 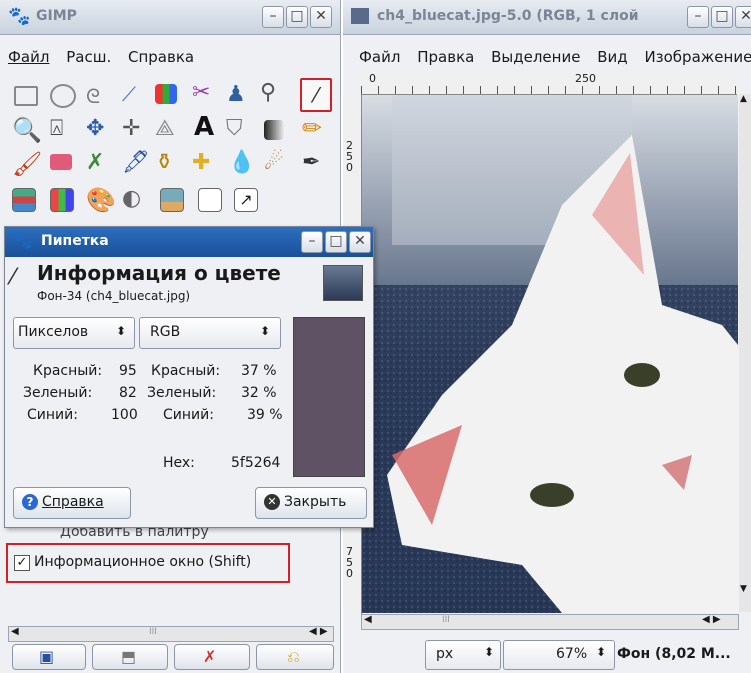 What do you see at coordinates (508, 16) in the screenshot?
I see `image-title: ch4_bluecat.jpg-5.0 (RGB, 1 слой` at bounding box center [508, 16].